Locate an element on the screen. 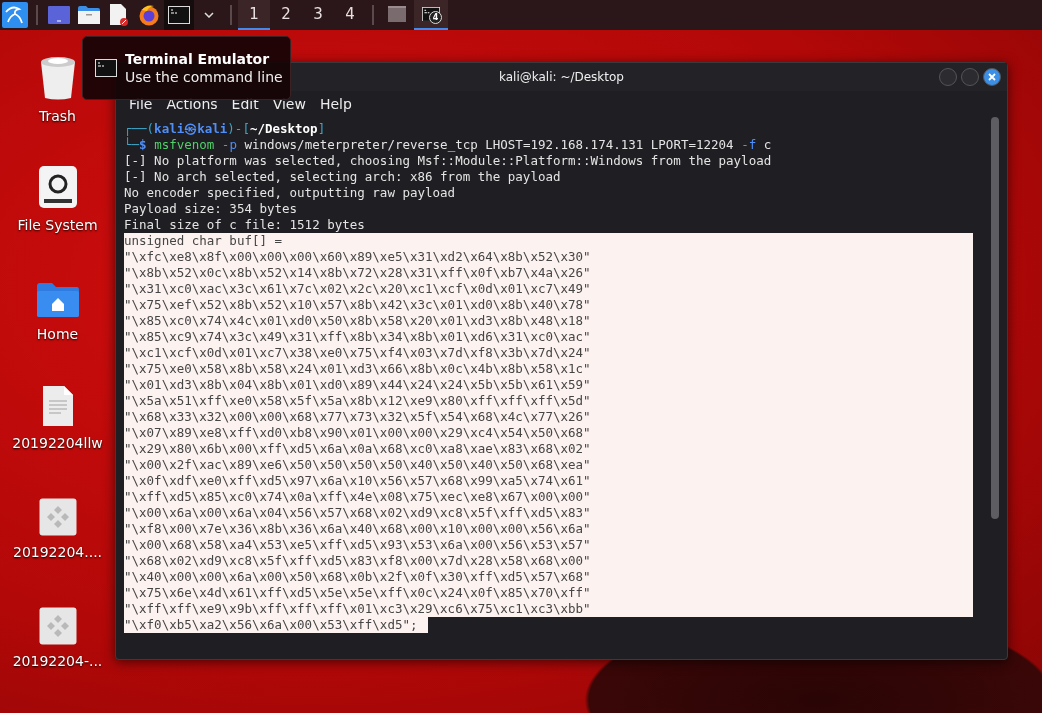  folder-icon is located at coordinates (89, 15).